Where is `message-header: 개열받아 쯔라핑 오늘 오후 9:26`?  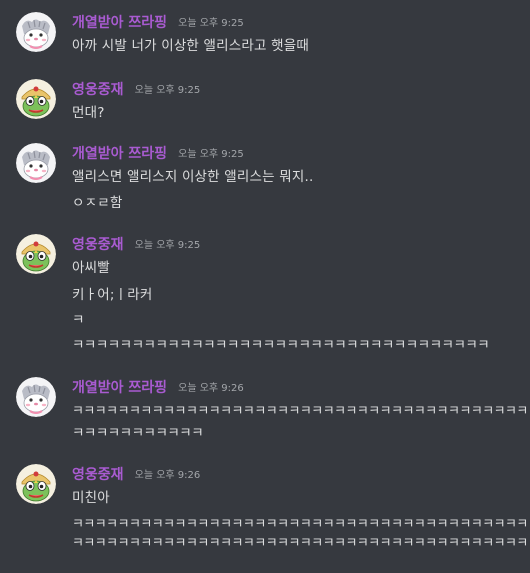
message-header: 개열받아 쯔라핑 오늘 오후 9:26 is located at coordinates (158, 387).